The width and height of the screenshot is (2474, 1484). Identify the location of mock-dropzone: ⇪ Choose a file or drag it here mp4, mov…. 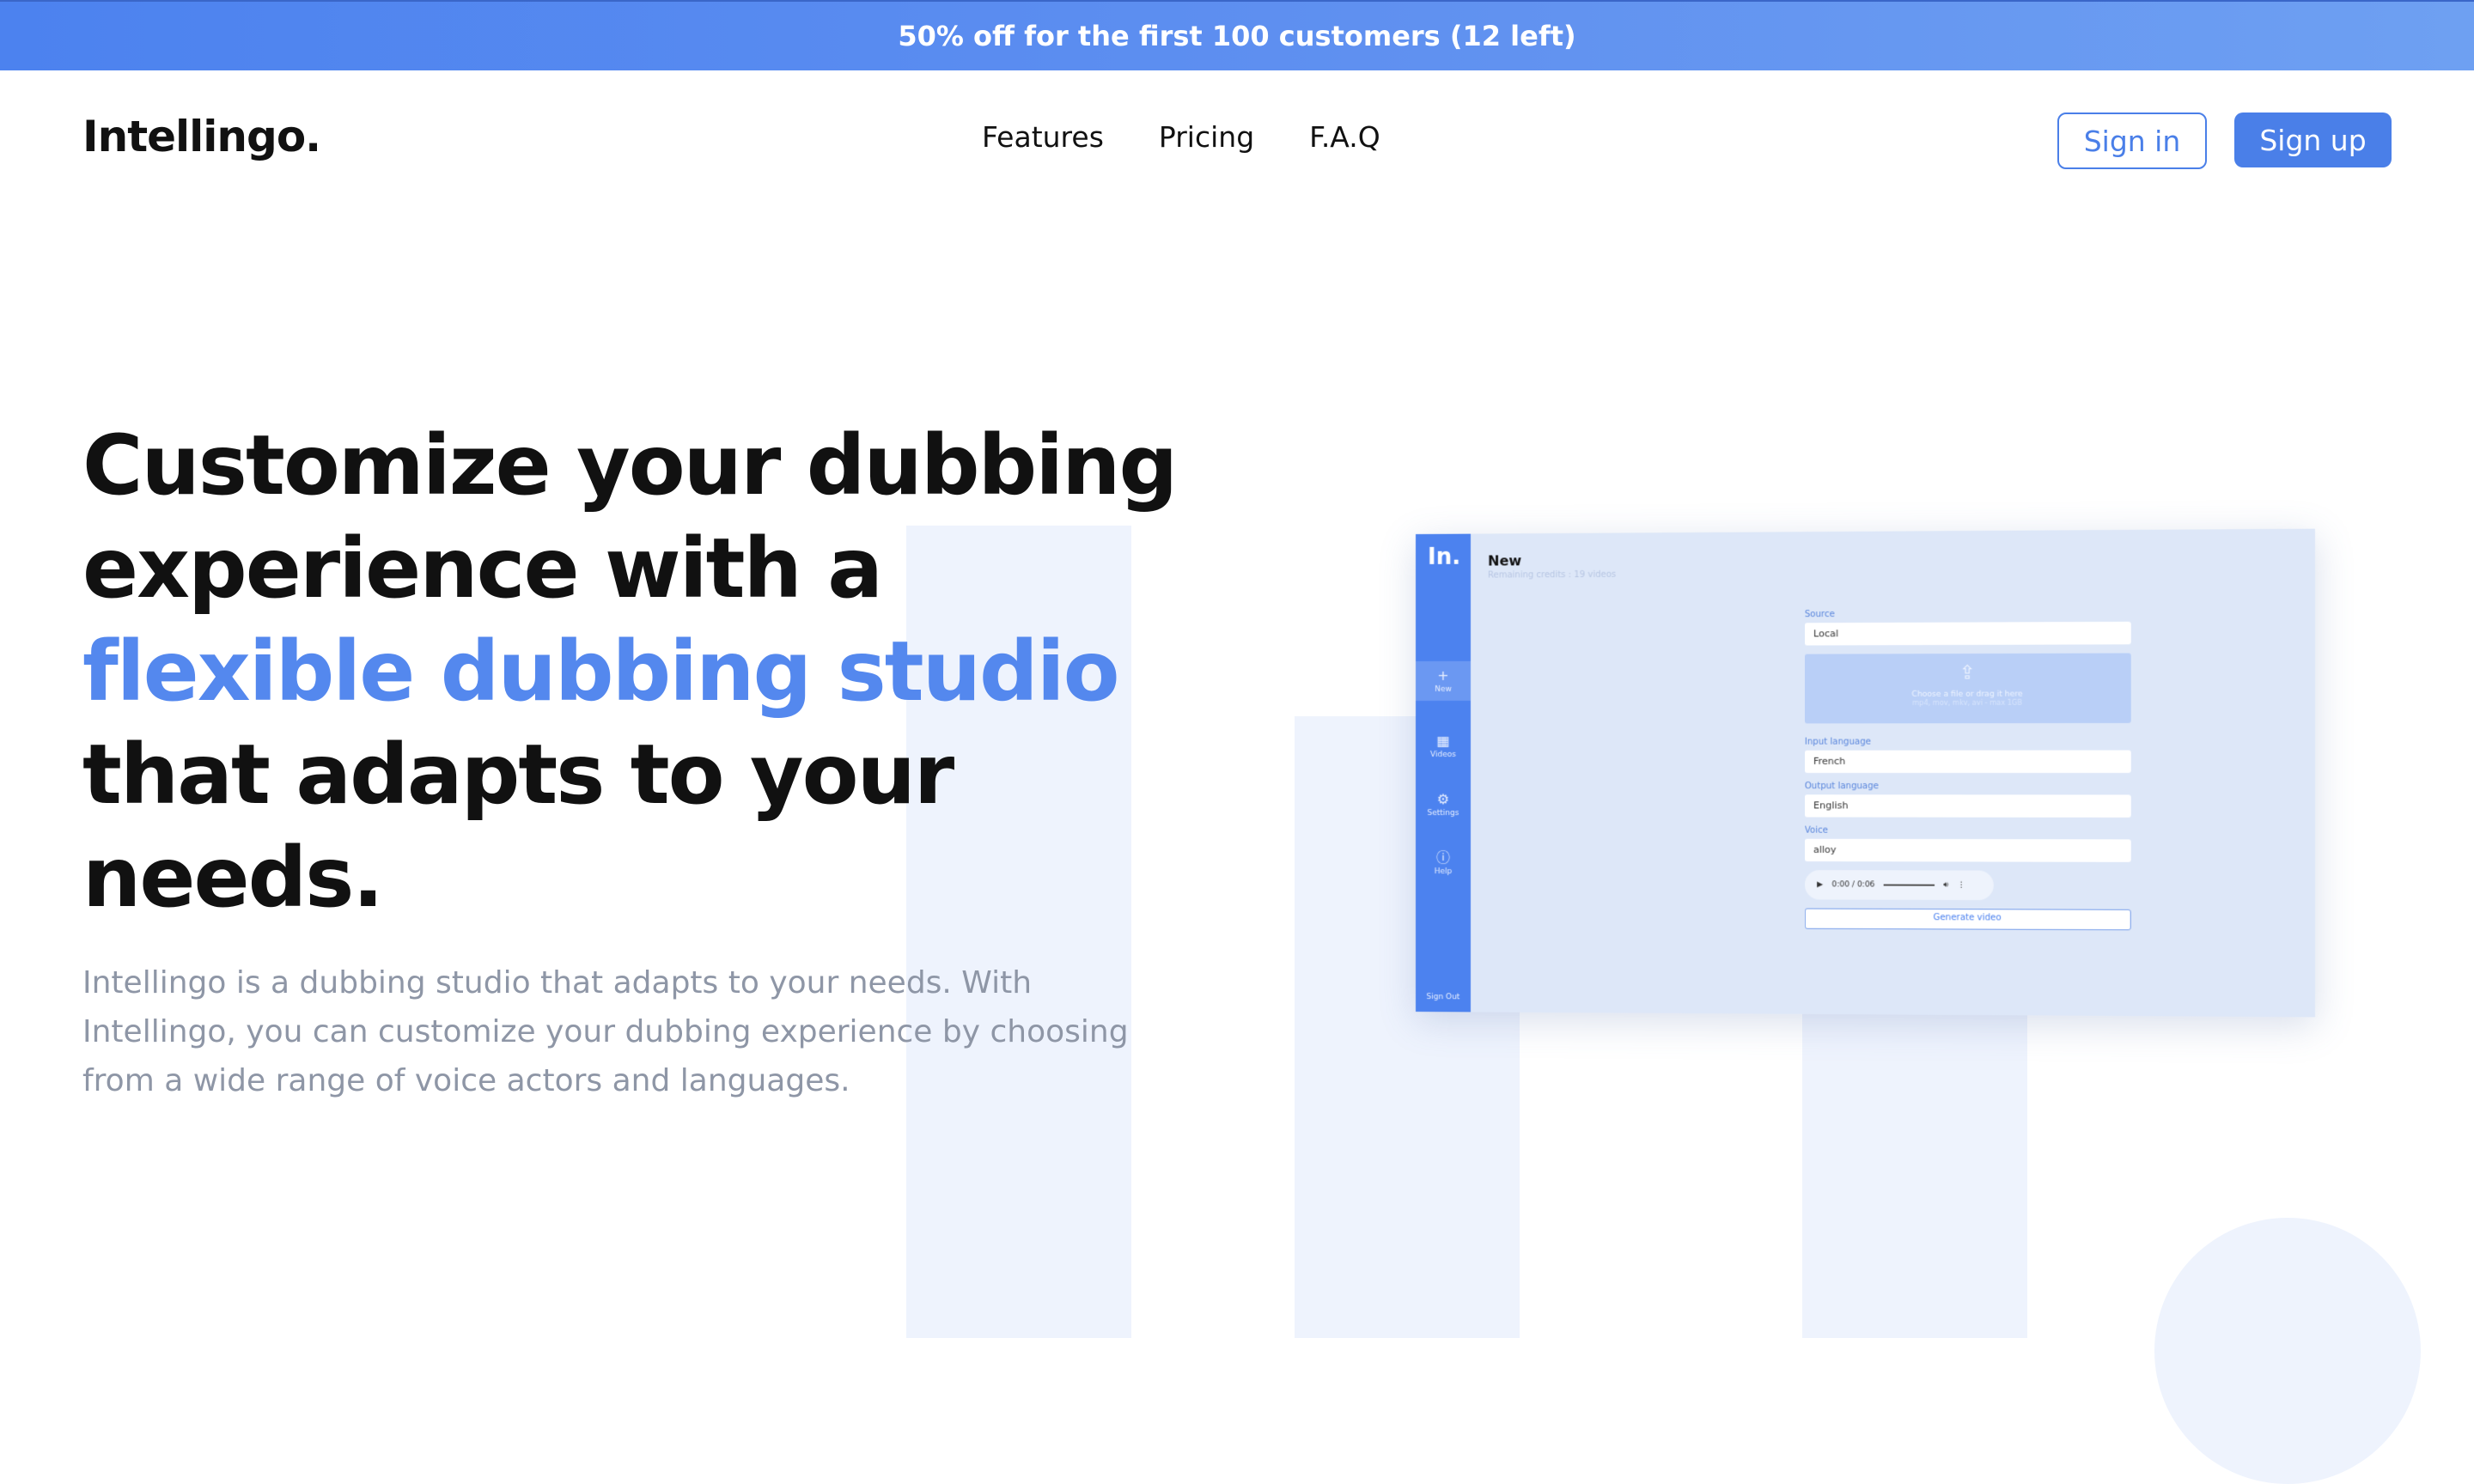
(1967, 688).